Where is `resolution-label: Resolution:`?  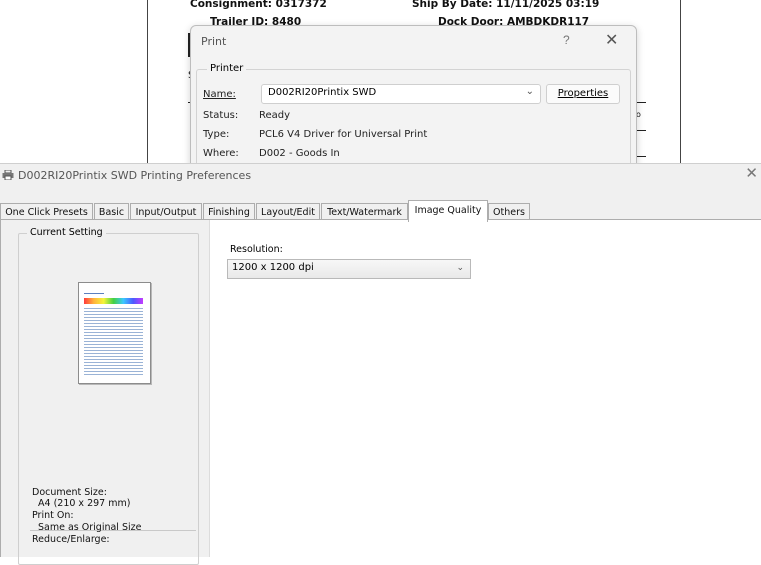
resolution-label: Resolution: is located at coordinates (256, 249).